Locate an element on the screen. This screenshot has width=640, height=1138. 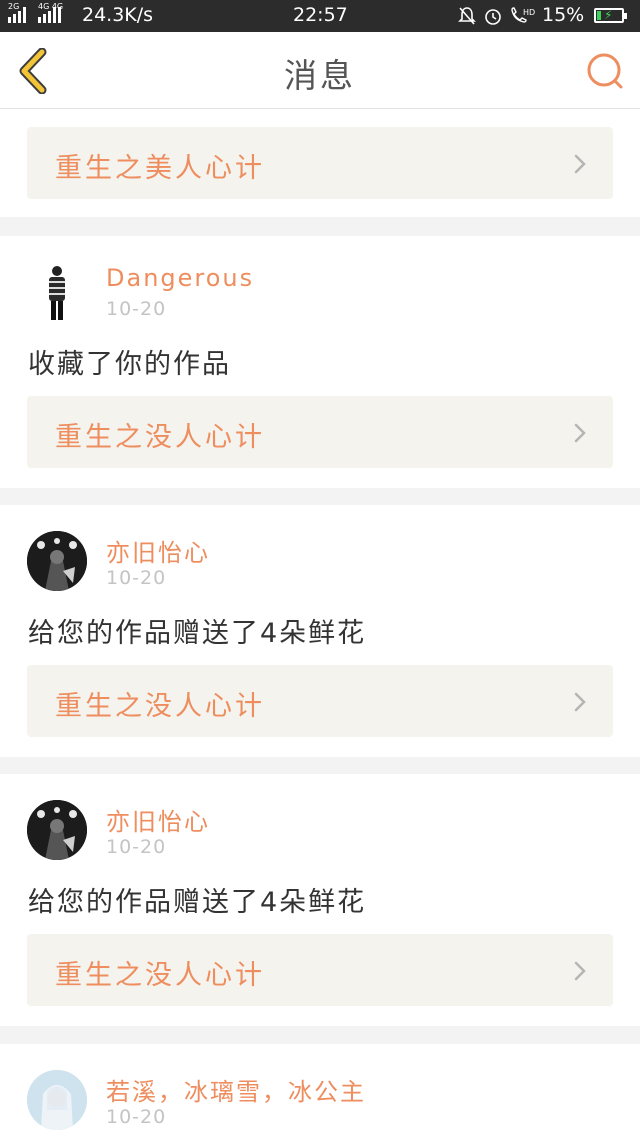
message-card: 重生之美人心计 is located at coordinates (320, 163).